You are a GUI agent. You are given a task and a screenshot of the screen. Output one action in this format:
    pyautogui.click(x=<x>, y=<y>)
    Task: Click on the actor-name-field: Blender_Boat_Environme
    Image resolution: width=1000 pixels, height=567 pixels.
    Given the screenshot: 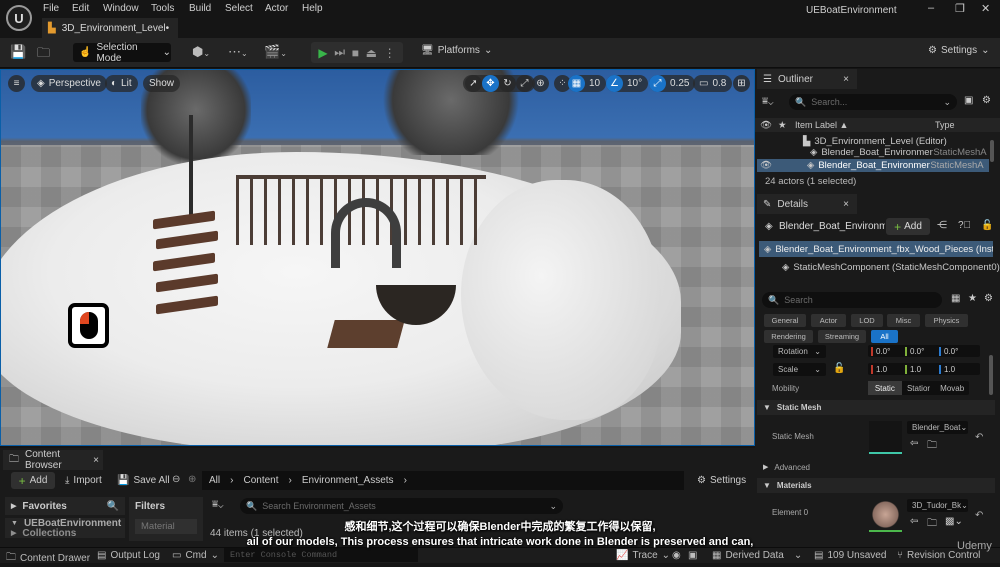 What is the action you would take?
    pyautogui.click(x=832, y=226)
    